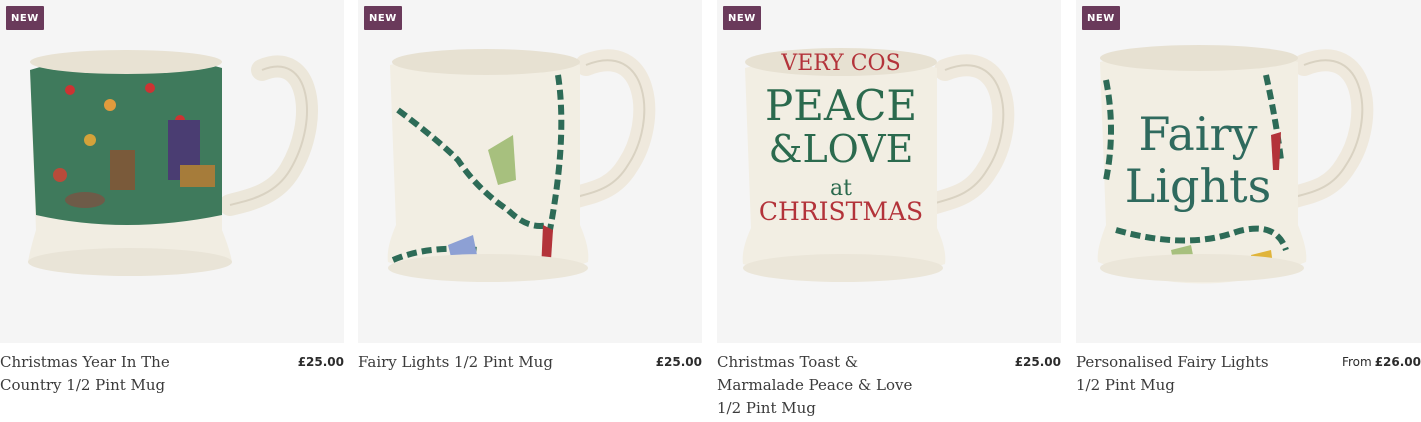  What do you see at coordinates (1198, 134) in the screenshot?
I see `mug-text-fairy: Fairy` at bounding box center [1198, 134].